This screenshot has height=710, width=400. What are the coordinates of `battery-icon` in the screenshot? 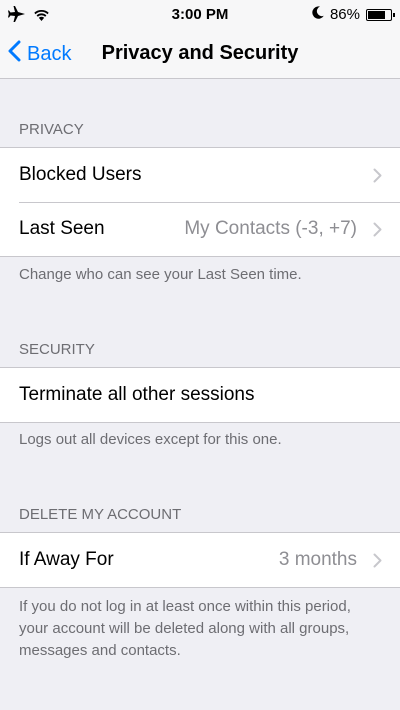 It's located at (380, 14).